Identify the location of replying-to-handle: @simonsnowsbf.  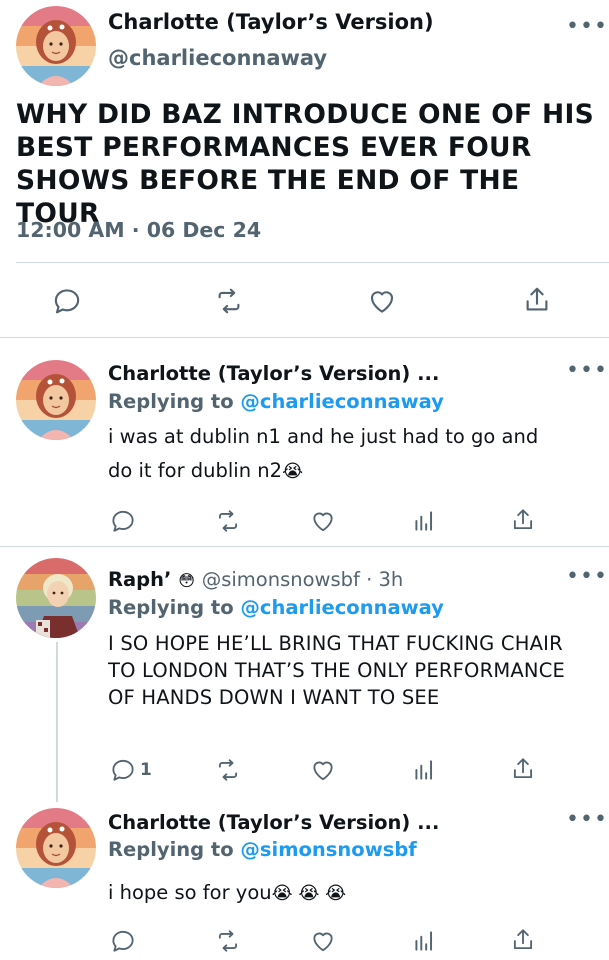
(328, 849).